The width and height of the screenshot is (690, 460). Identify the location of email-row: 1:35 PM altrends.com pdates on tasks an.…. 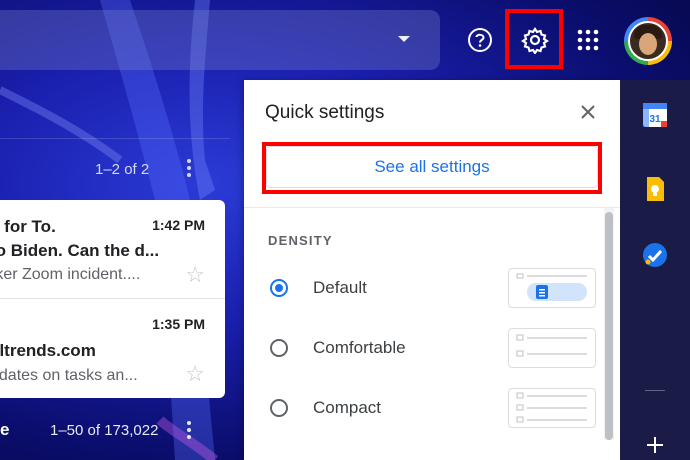
(112, 348).